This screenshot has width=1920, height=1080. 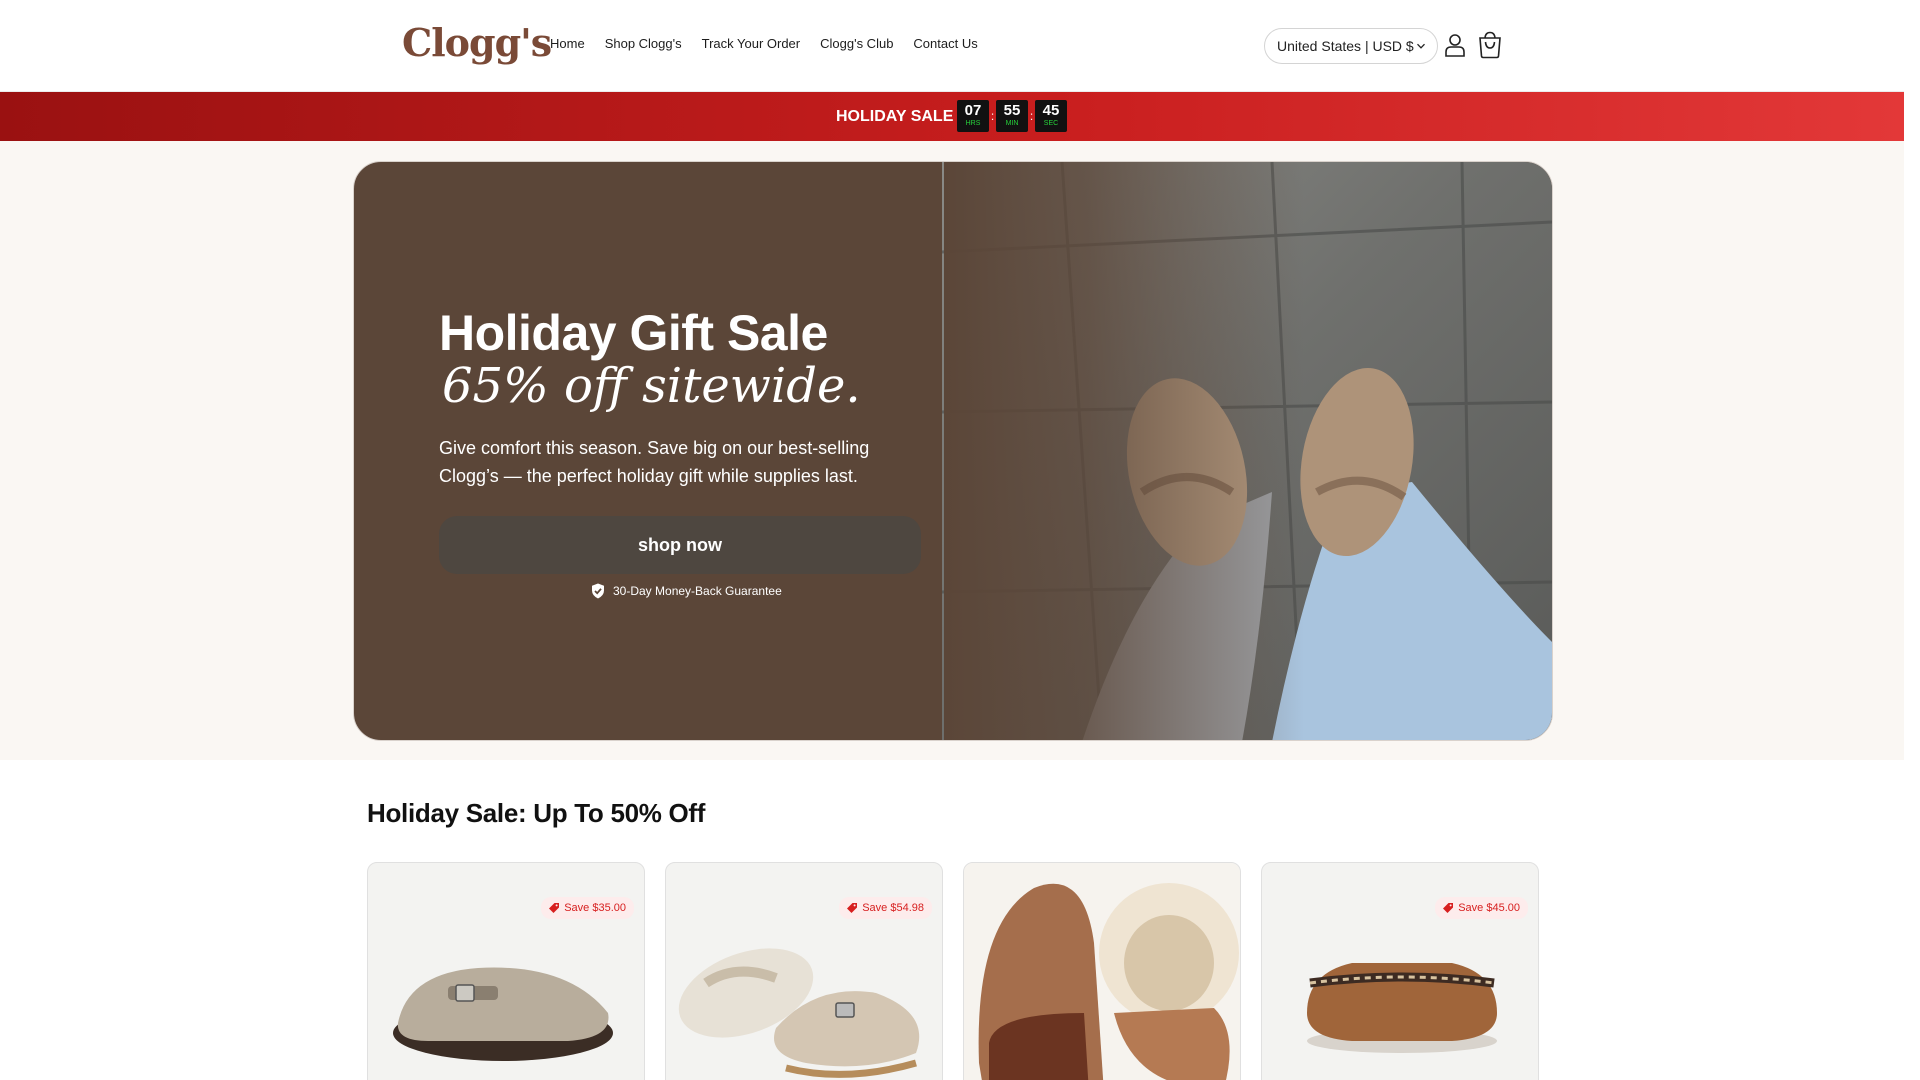 What do you see at coordinates (893, 908) in the screenshot?
I see `save-badge-text: Save $54.98` at bounding box center [893, 908].